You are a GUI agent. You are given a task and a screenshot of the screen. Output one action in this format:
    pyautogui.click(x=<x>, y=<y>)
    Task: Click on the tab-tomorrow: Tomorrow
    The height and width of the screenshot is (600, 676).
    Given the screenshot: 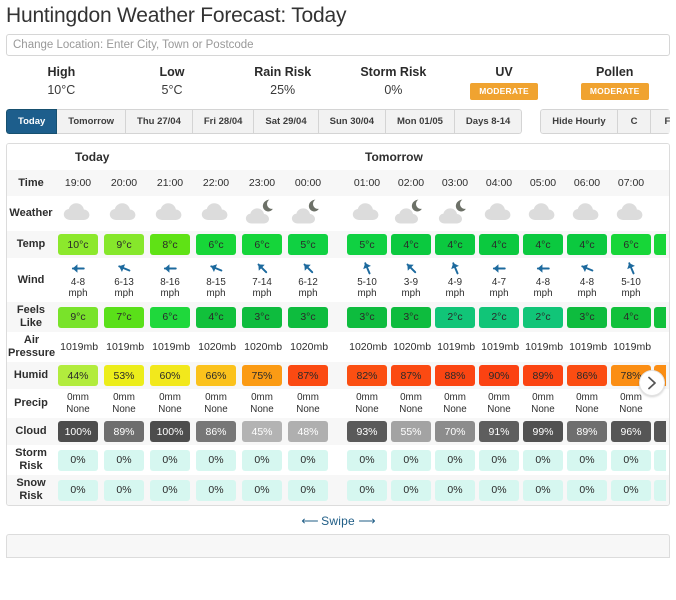 What is the action you would take?
    pyautogui.click(x=92, y=122)
    